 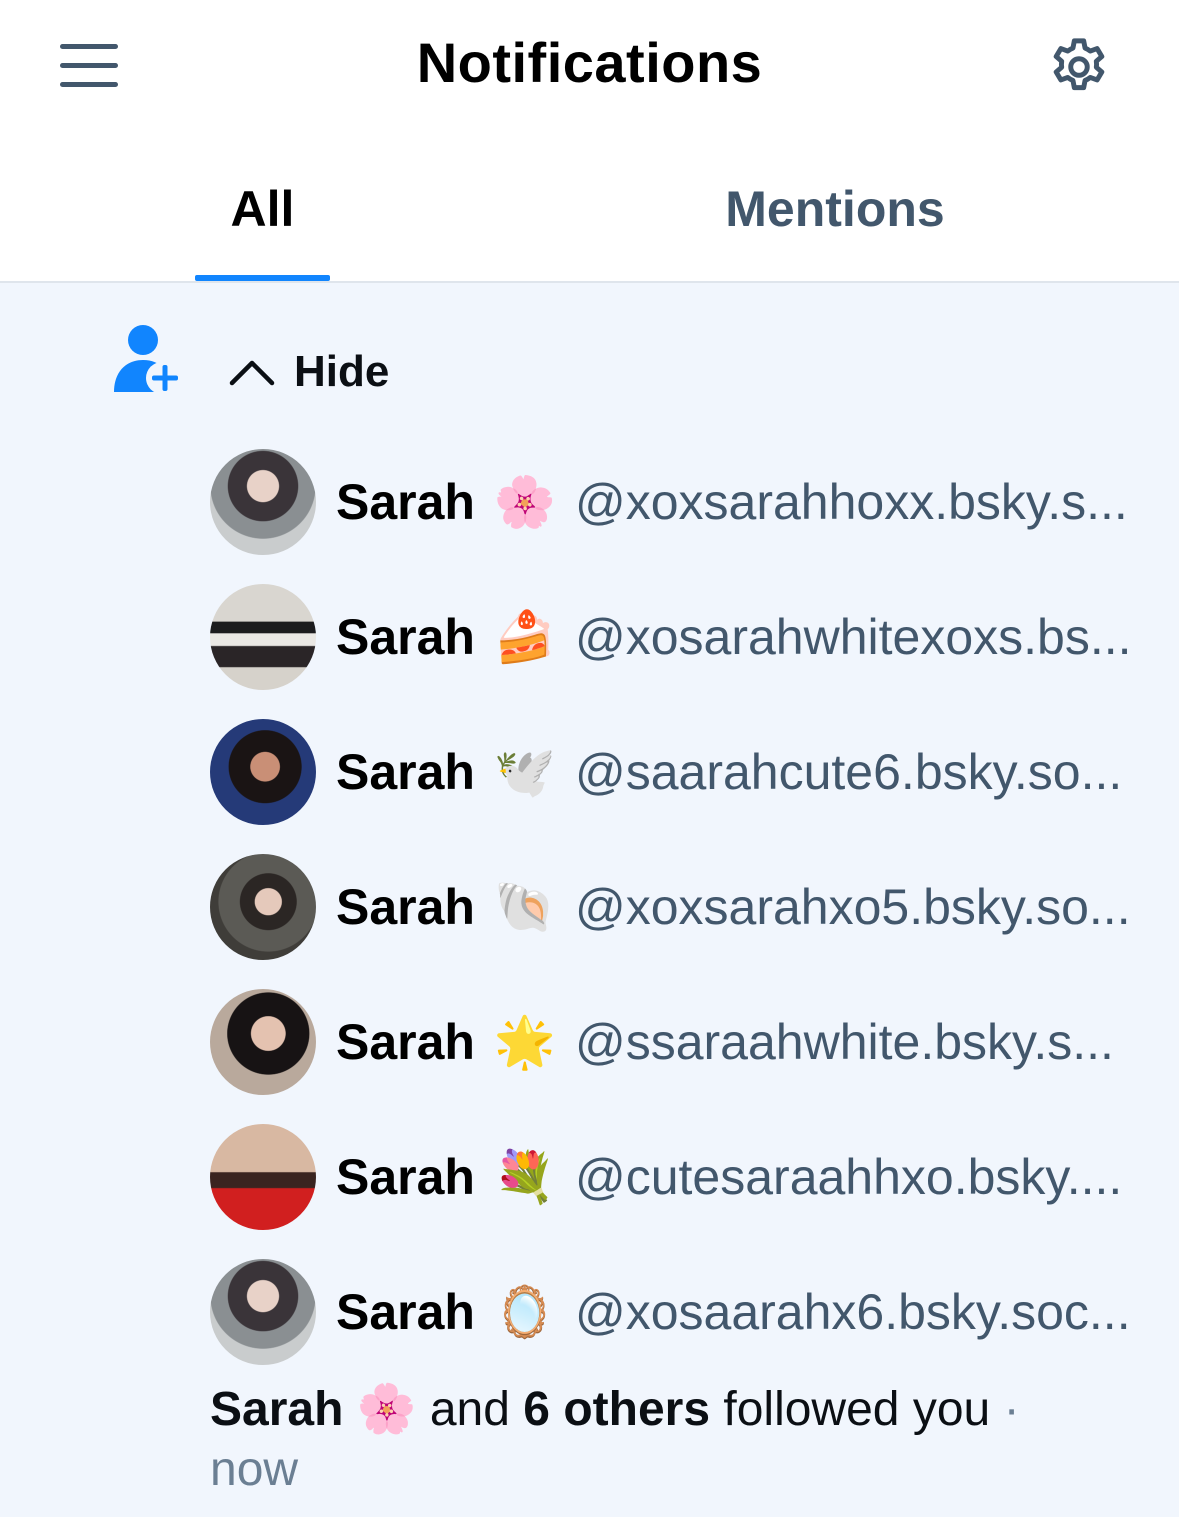 I want to click on dove-emoji: 🕊️, so click(x=525, y=771).